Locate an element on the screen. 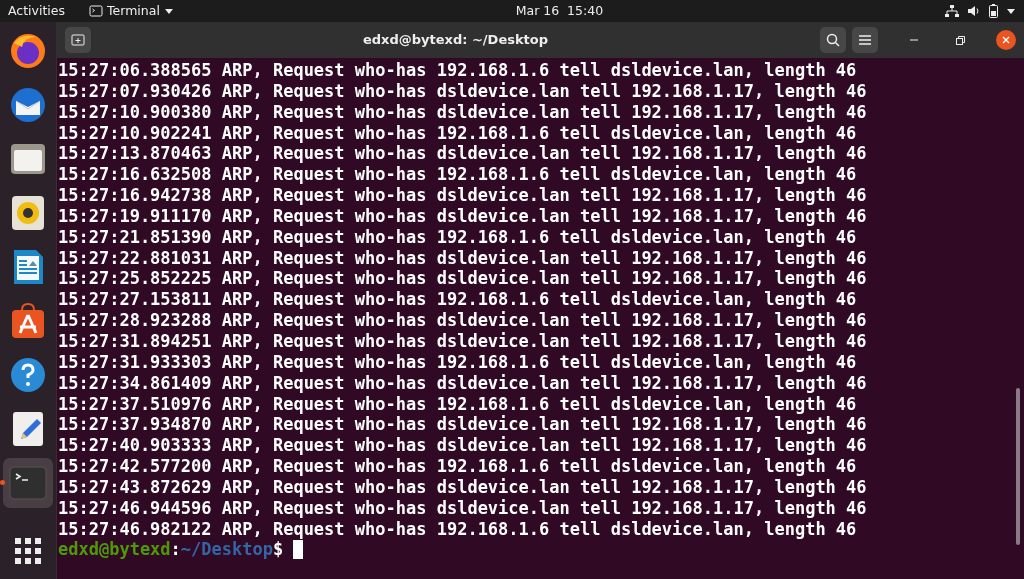 The width and height of the screenshot is (1024, 579). output-line: 15:27:22.881031 ARP, Request who-has dsldevice.lan tell 192.168.1.17, length 46 is located at coordinates (462, 258).